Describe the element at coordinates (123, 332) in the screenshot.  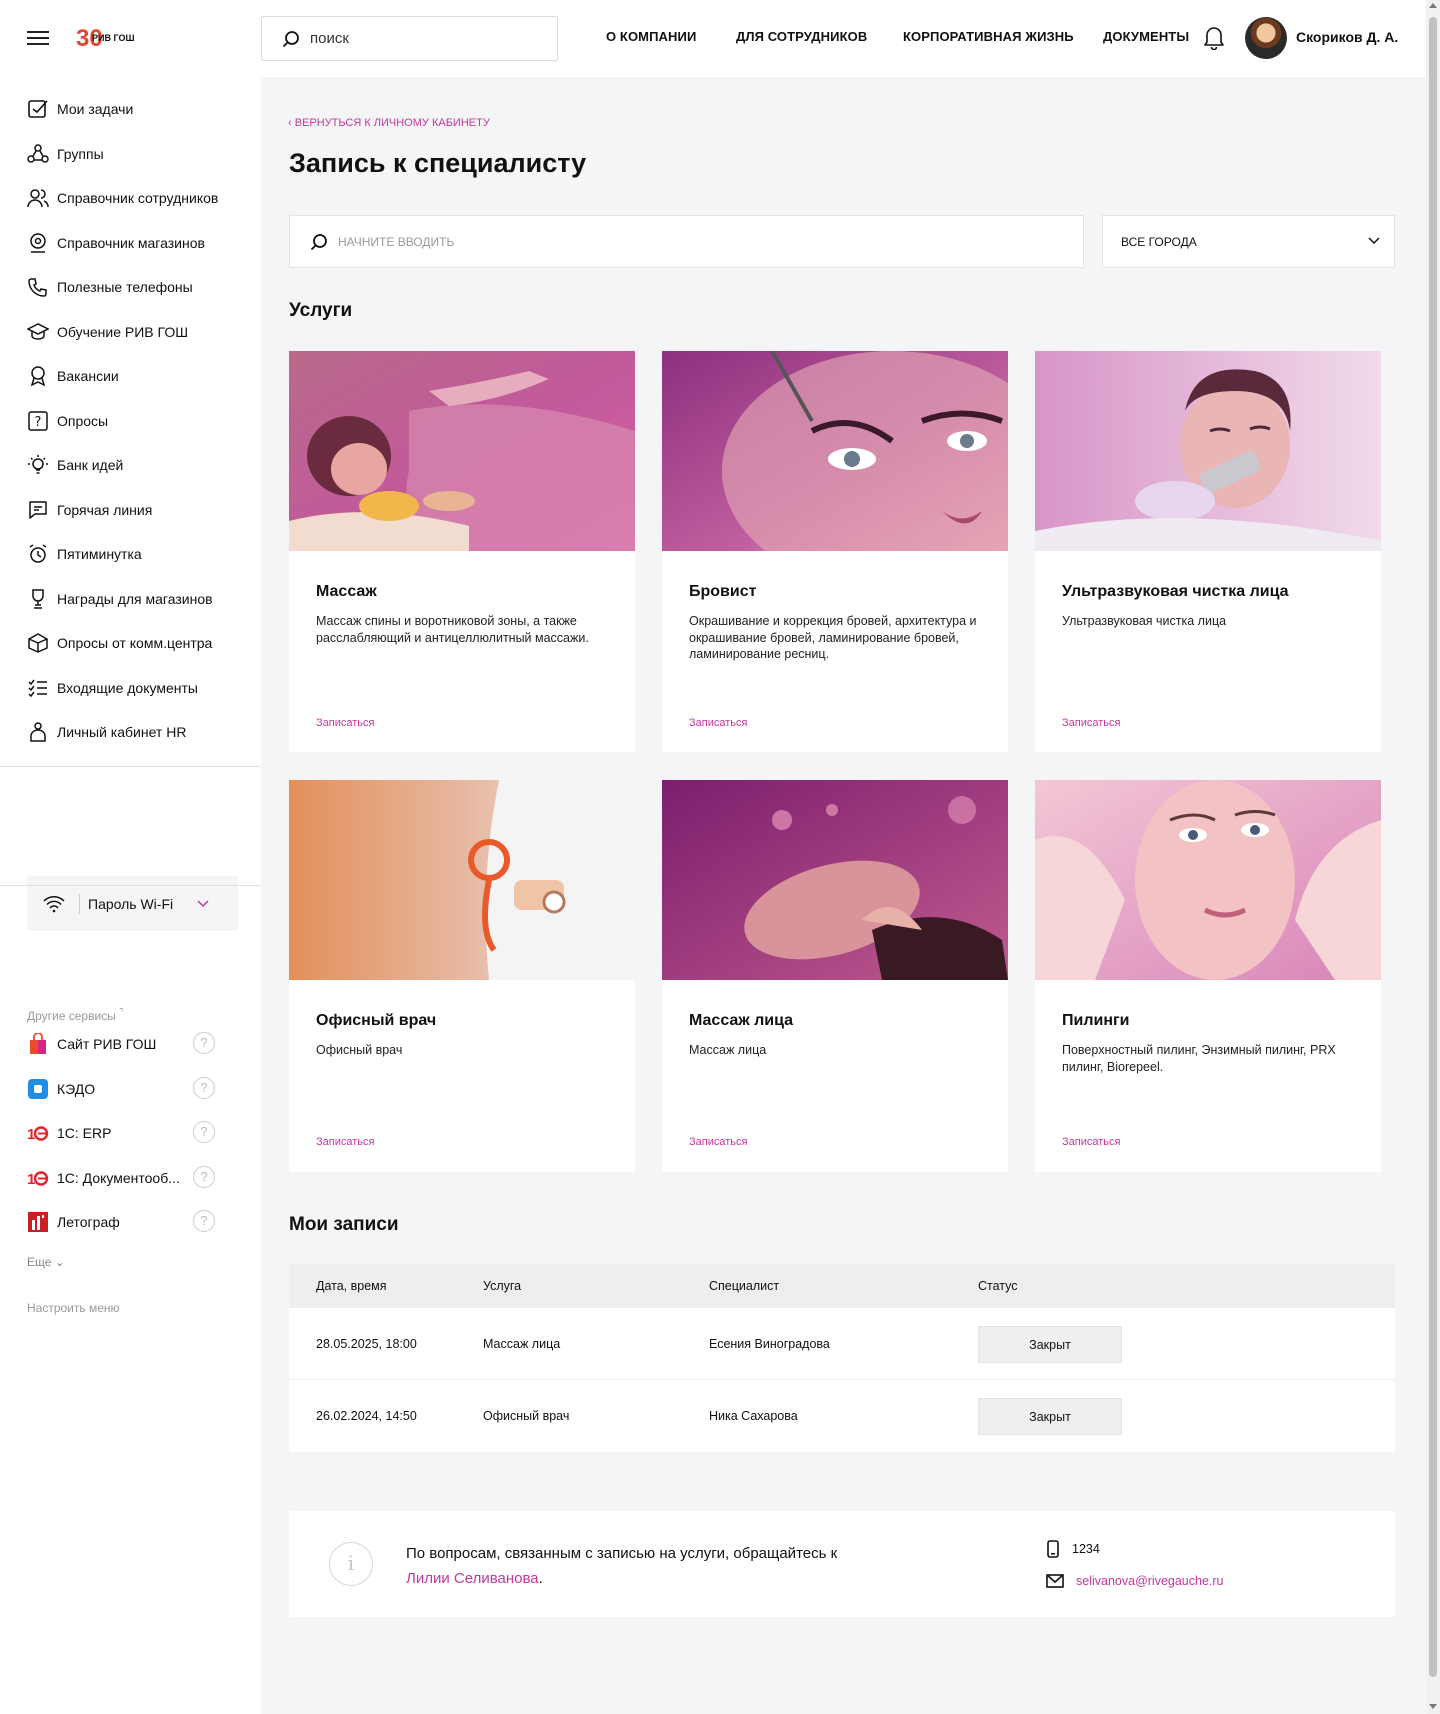
I see `sidebar-item-label: Обучение РИВ ГОШ` at that location.